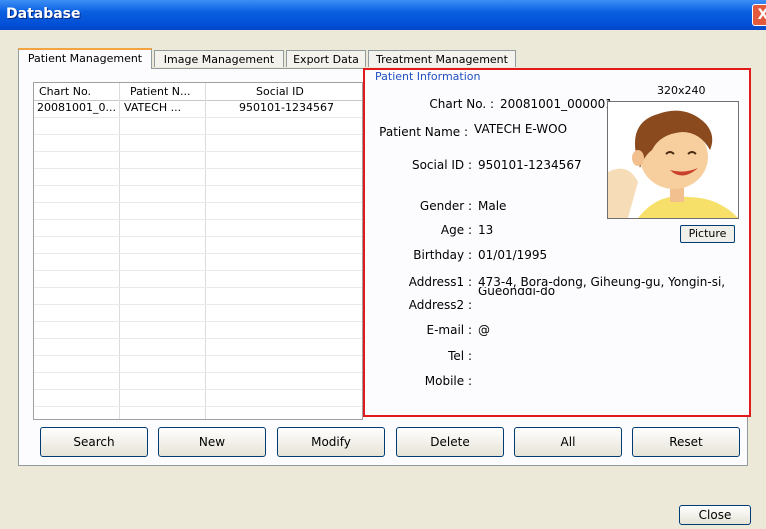 This screenshot has width=766, height=529. What do you see at coordinates (326, 58) in the screenshot?
I see `tab-export-data: Export Data` at bounding box center [326, 58].